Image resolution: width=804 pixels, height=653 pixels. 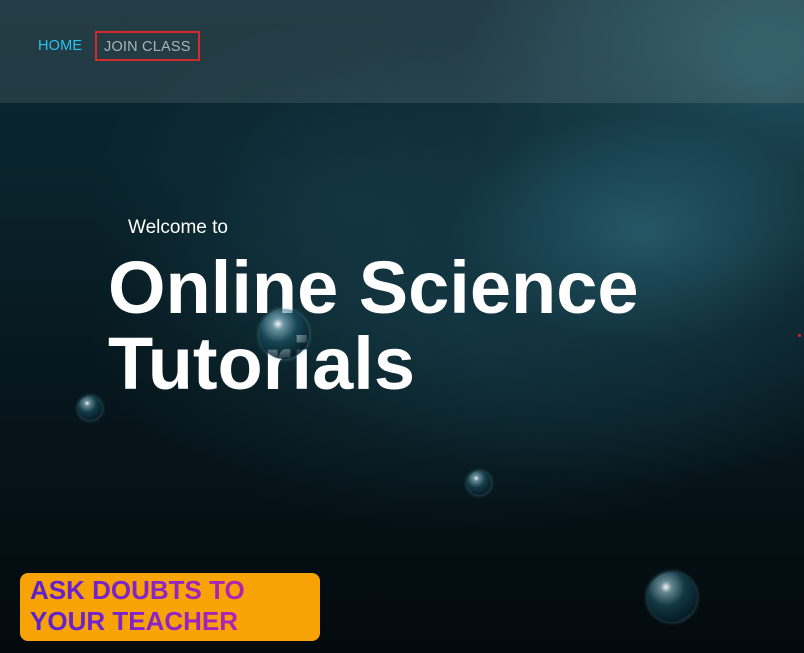 I want to click on nav-join-class-link: JOIN CLASS, so click(x=147, y=46).